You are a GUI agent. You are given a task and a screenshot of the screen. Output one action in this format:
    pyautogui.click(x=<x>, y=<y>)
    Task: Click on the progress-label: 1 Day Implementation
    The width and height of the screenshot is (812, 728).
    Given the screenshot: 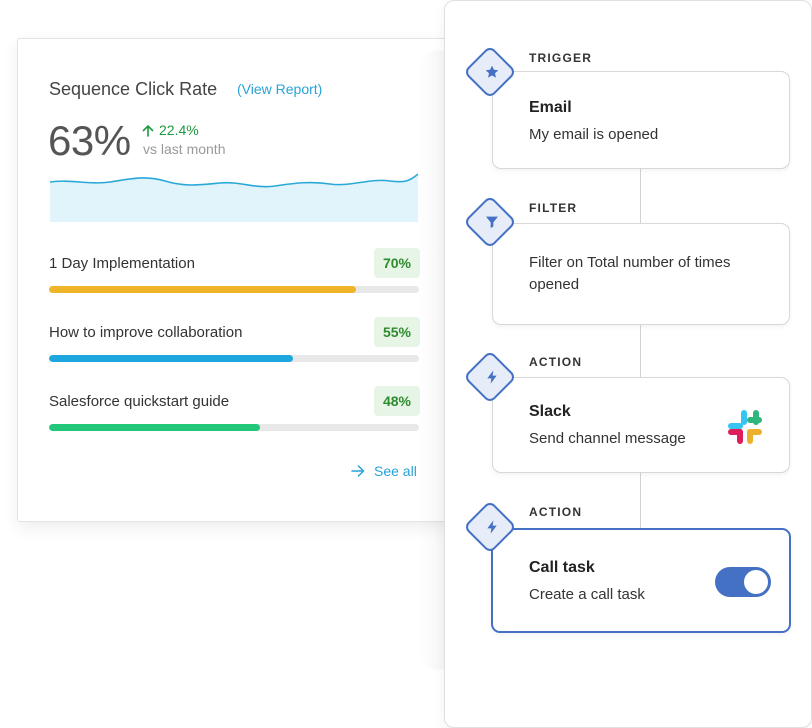 What is the action you would take?
    pyautogui.click(x=122, y=263)
    